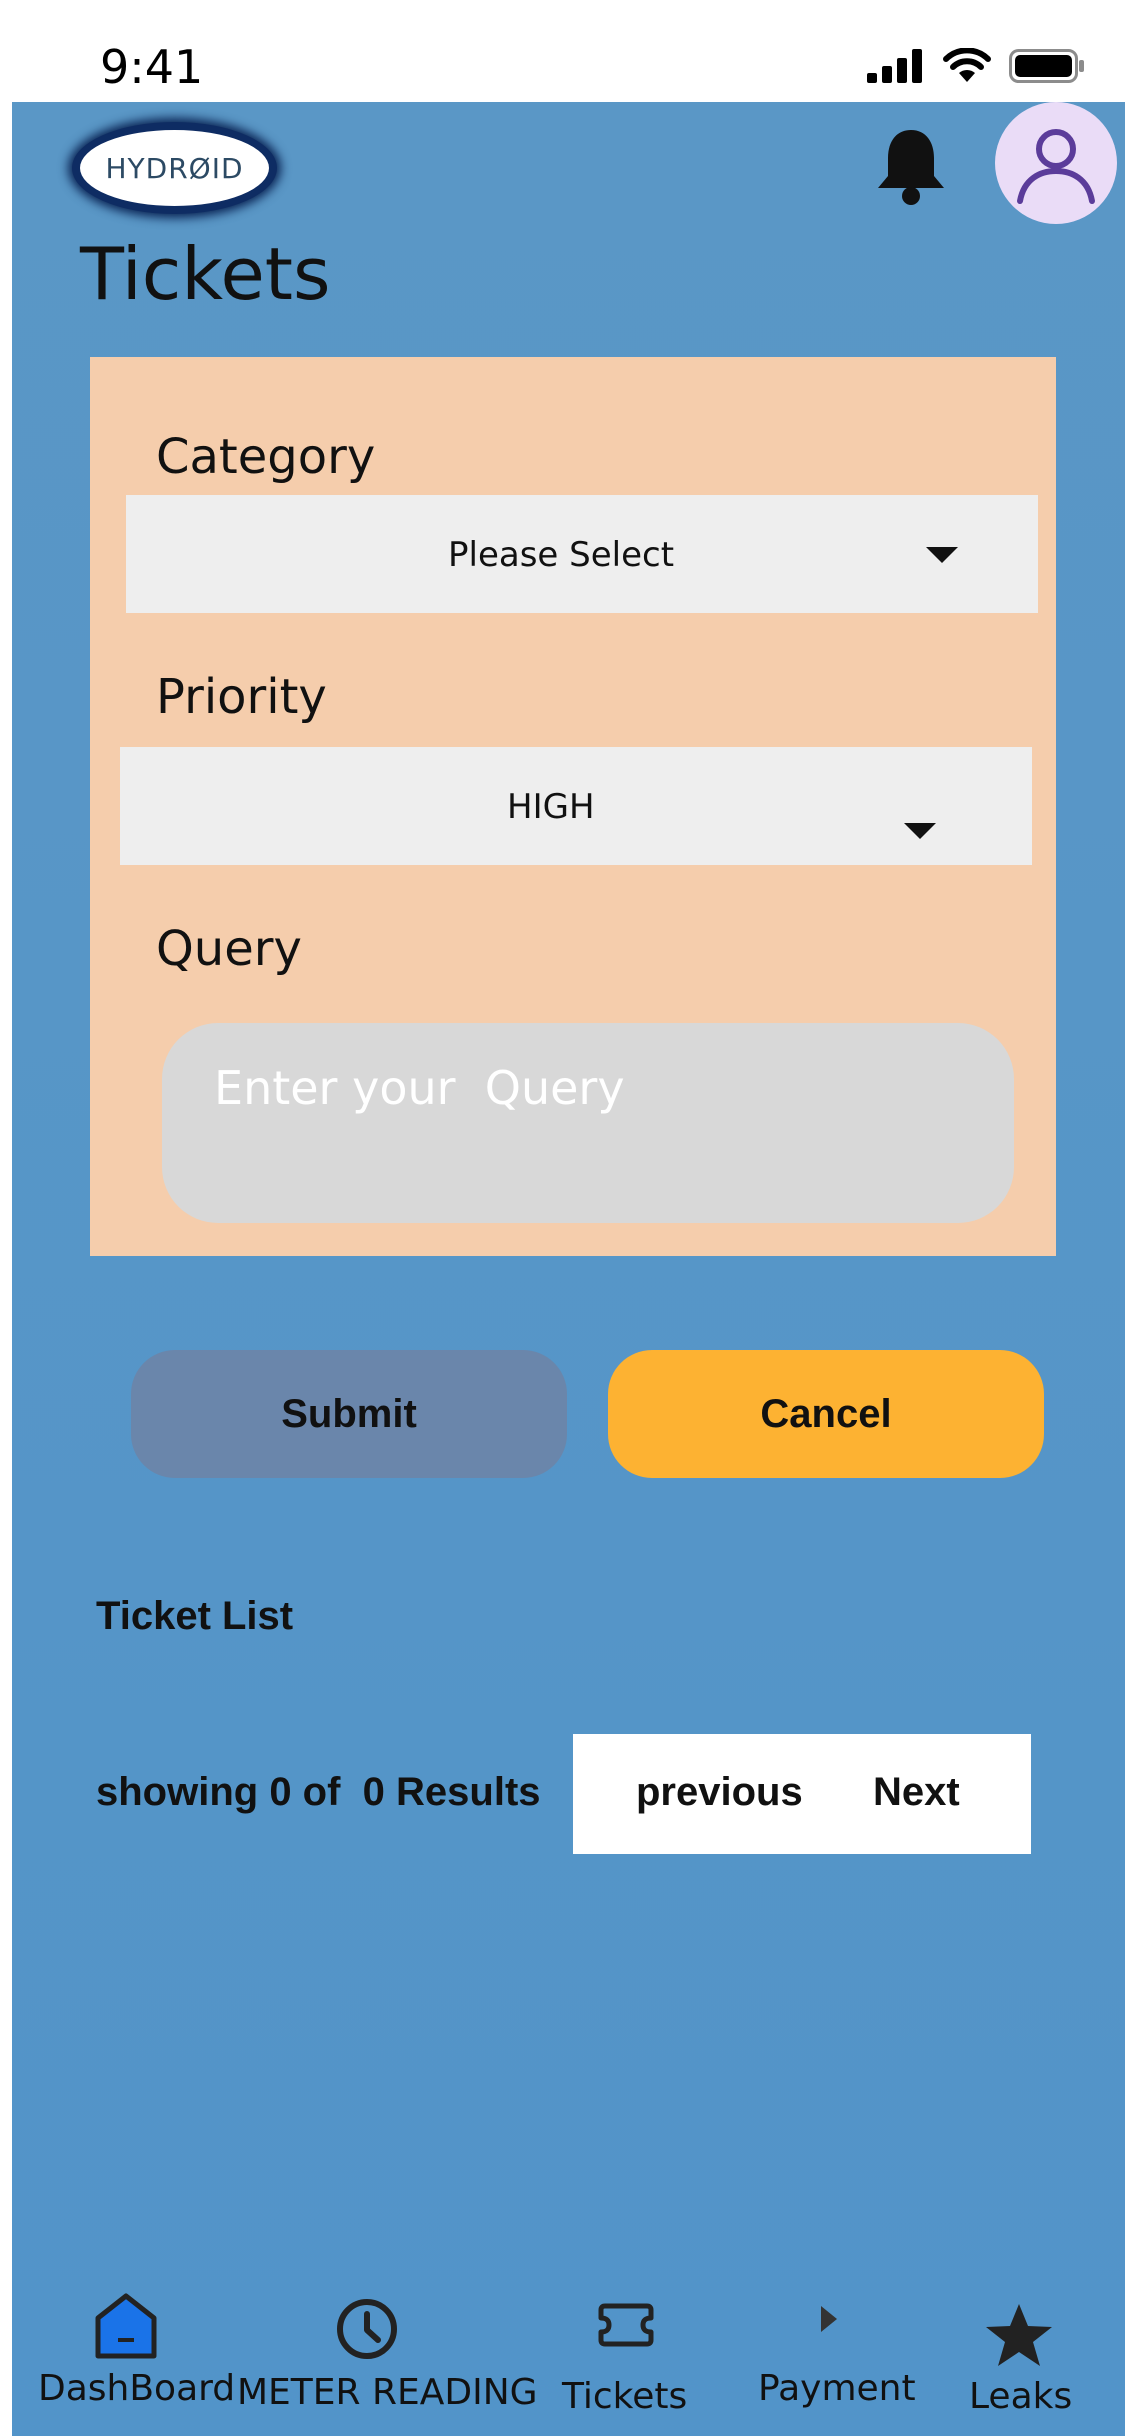  What do you see at coordinates (195, 1616) in the screenshot?
I see `ticket-list-title: Ticket List` at bounding box center [195, 1616].